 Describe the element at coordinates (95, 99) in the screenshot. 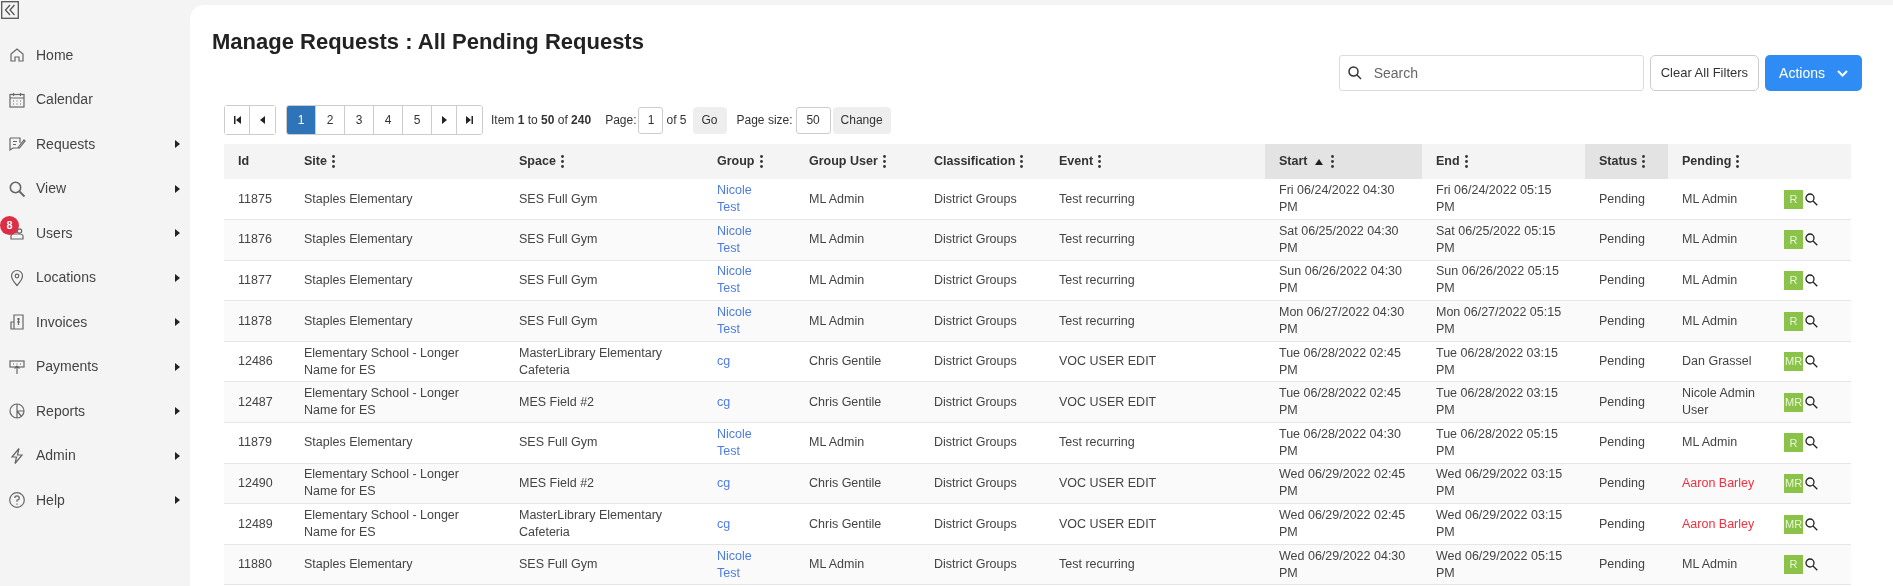

I see `sidebar-item: Calendar` at that location.